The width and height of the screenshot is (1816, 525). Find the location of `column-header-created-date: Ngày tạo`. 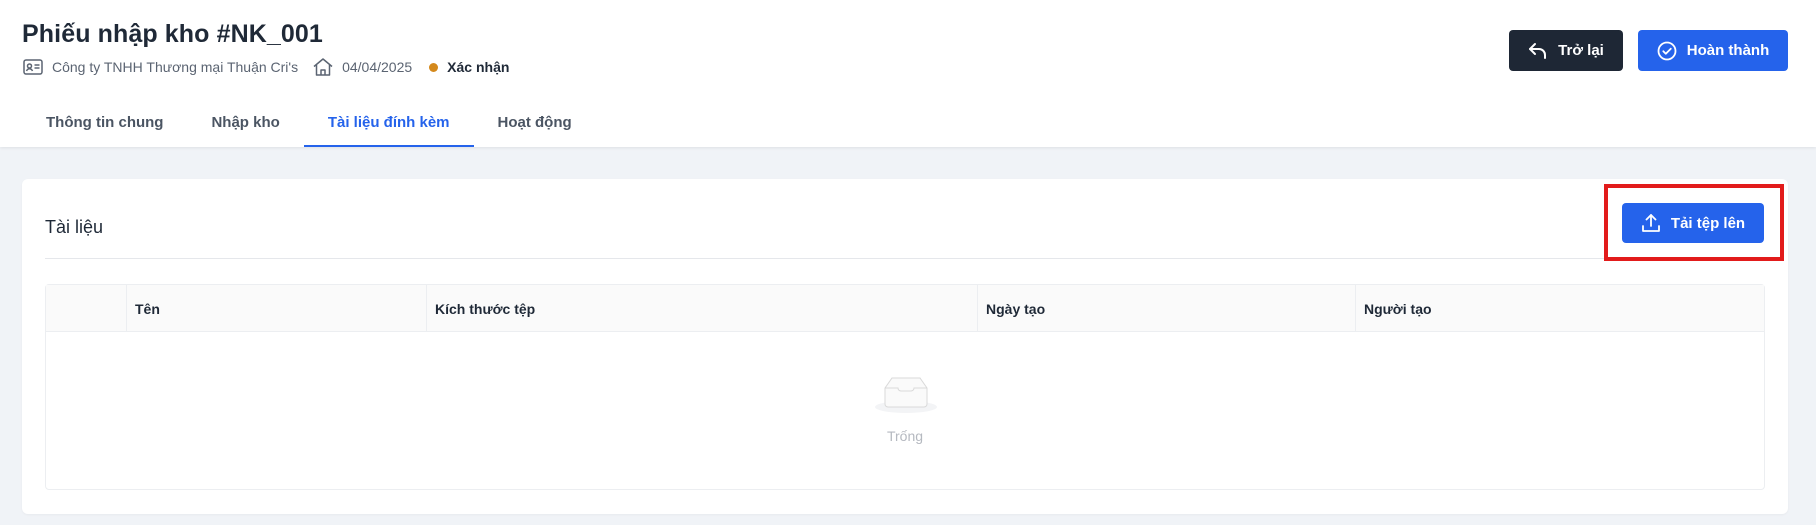

column-header-created-date: Ngày tạo is located at coordinates (1166, 308).